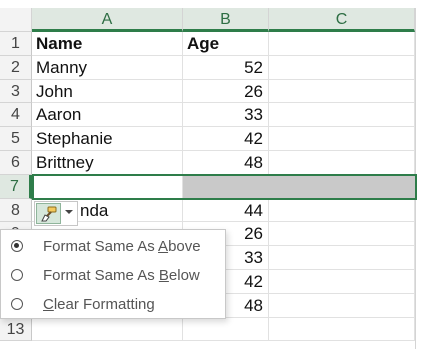  Describe the element at coordinates (107, 115) in the screenshot. I see `name-cell: Aaron` at that location.